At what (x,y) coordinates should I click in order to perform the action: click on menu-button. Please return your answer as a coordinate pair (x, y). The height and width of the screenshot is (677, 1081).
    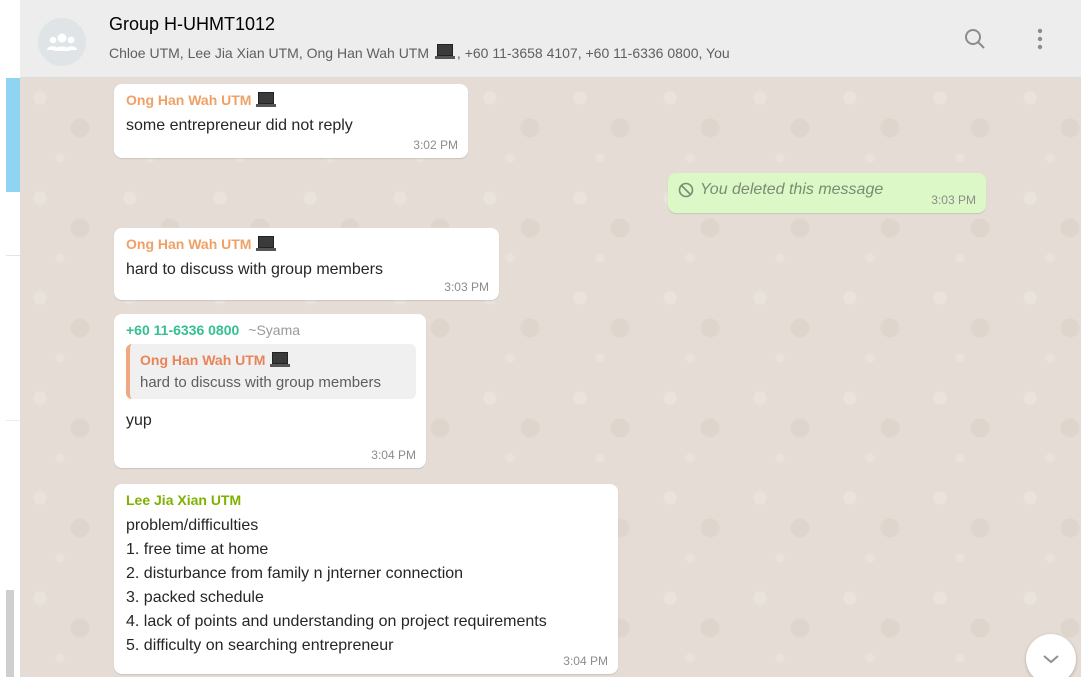
    Looking at the image, I should click on (1040, 39).